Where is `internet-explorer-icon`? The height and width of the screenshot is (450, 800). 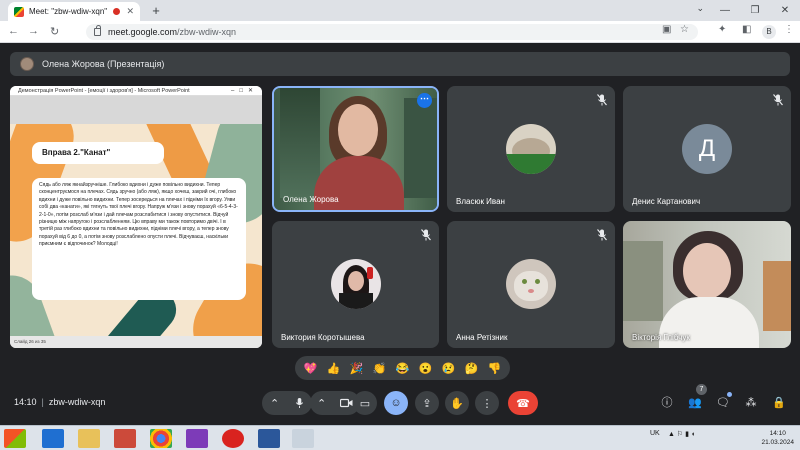
internet-explorer-icon is located at coordinates (53, 438).